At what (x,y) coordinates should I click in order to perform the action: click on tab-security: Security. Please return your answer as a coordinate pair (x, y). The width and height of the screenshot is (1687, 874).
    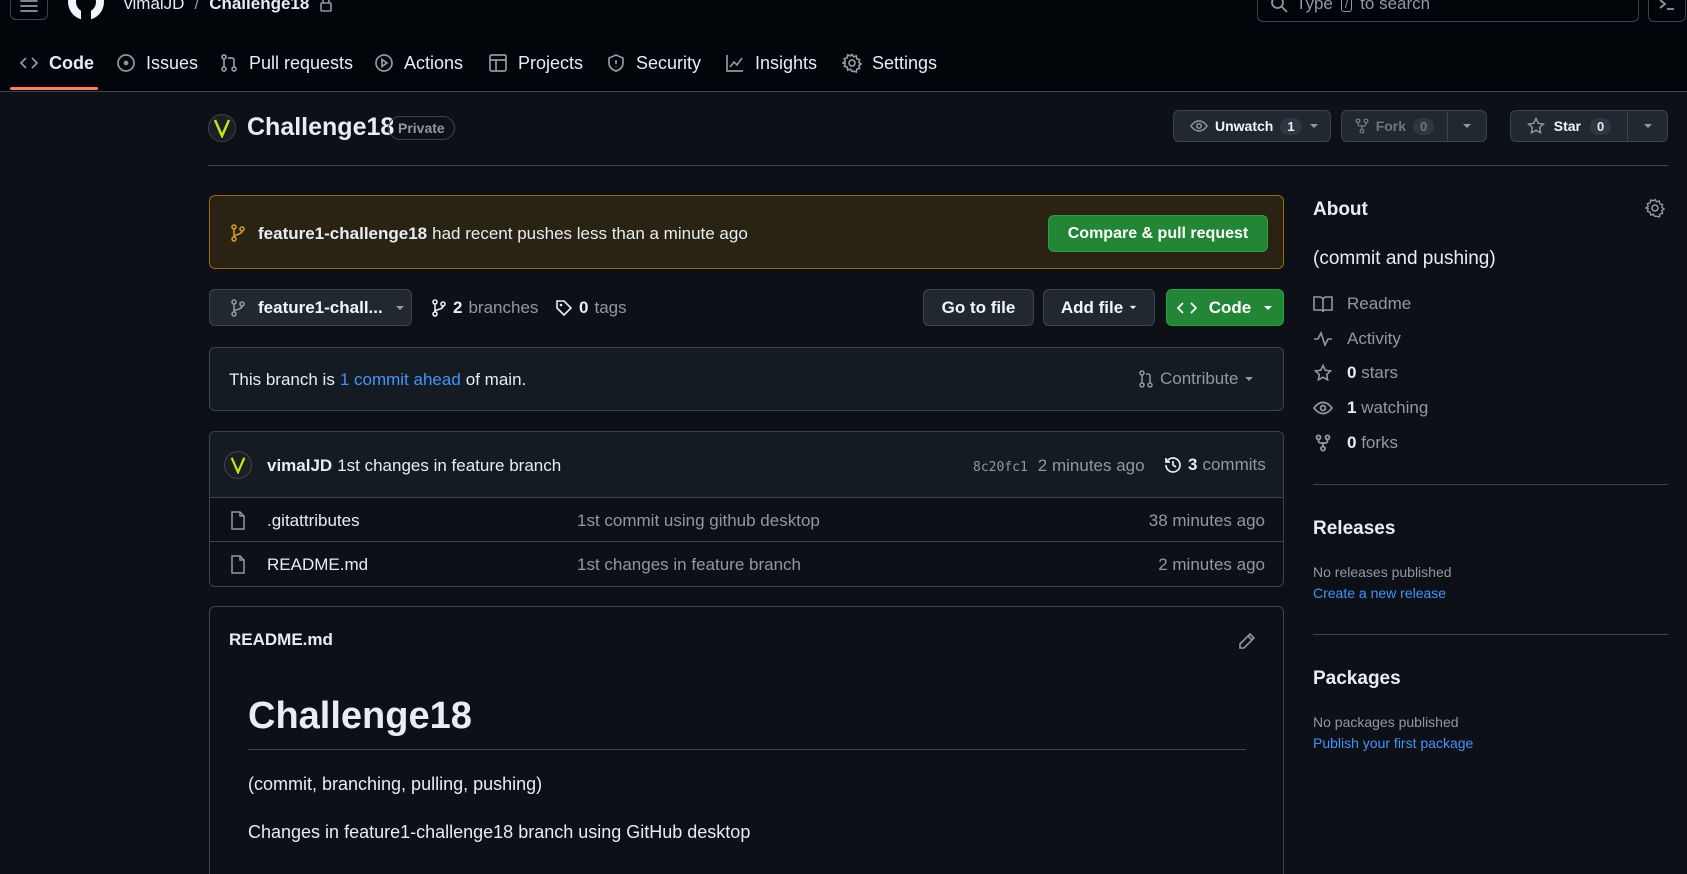
    Looking at the image, I should click on (653, 63).